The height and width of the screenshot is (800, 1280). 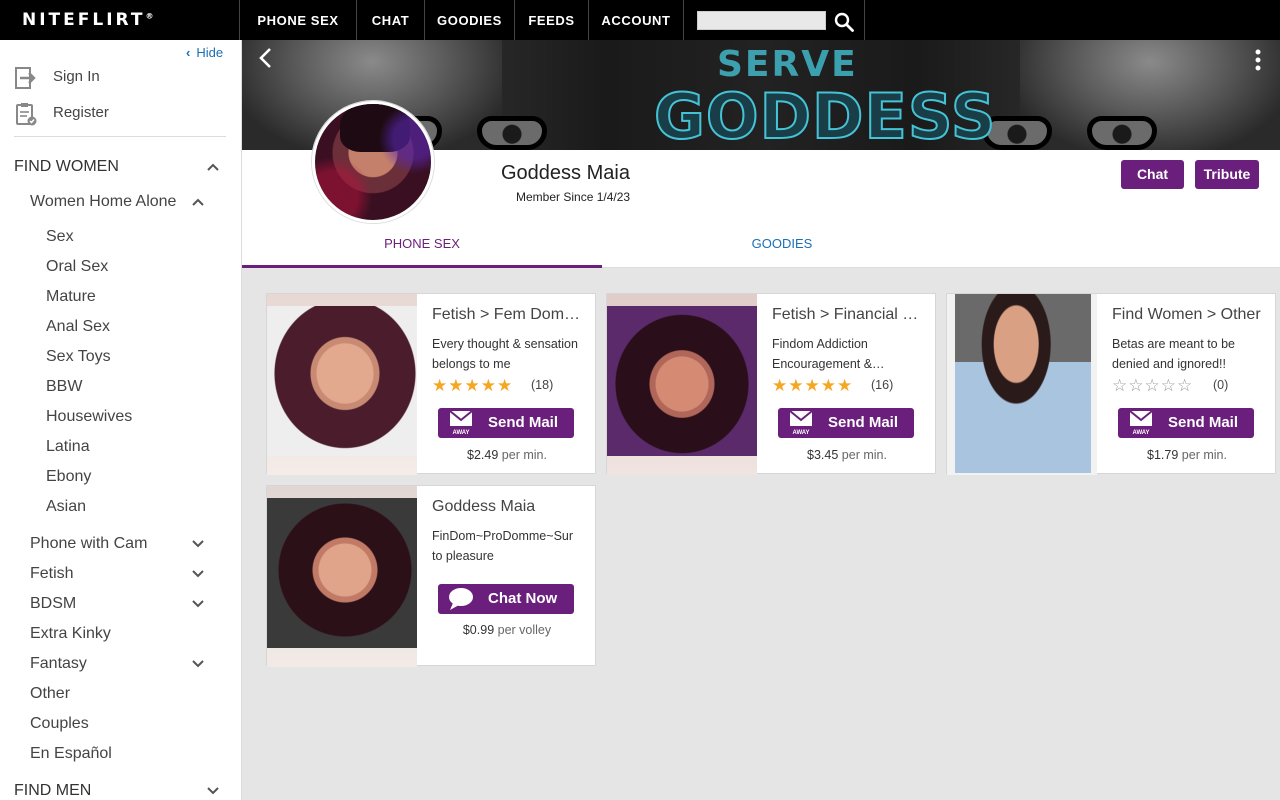 What do you see at coordinates (1152, 174) in the screenshot?
I see `chat-button: Chat` at bounding box center [1152, 174].